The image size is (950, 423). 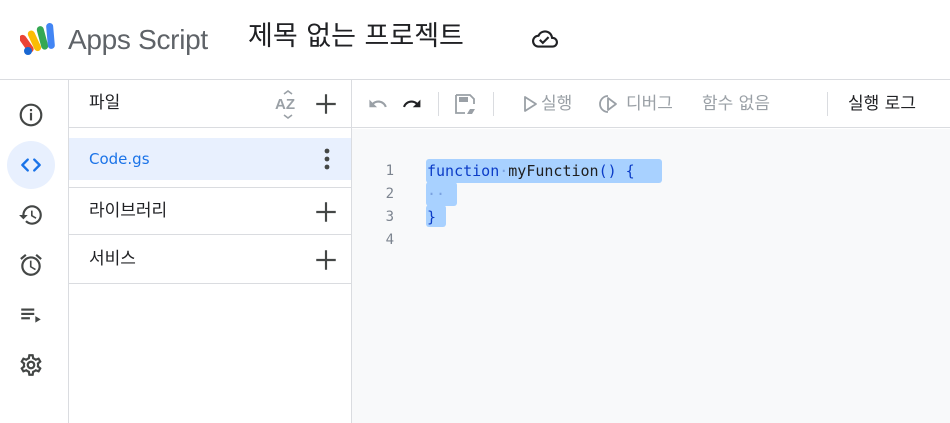 I want to click on code-punctuation: () {, so click(x=616, y=171).